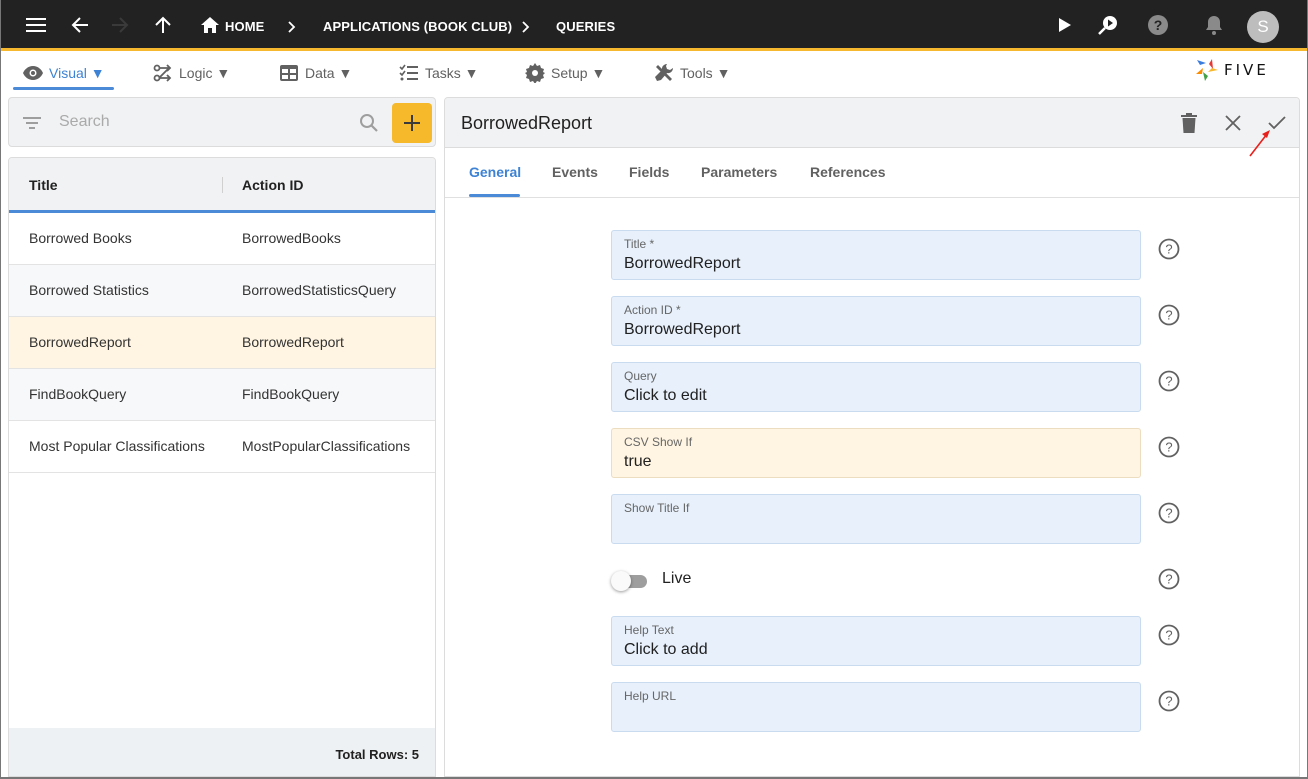  What do you see at coordinates (272, 185) in the screenshot?
I see `column-header-action-id: Action ID` at bounding box center [272, 185].